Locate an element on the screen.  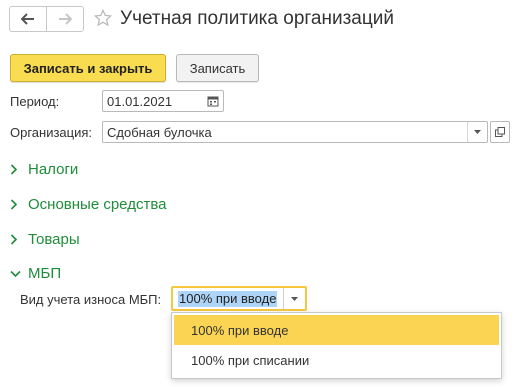
organization-dropdown-button is located at coordinates (477, 132).